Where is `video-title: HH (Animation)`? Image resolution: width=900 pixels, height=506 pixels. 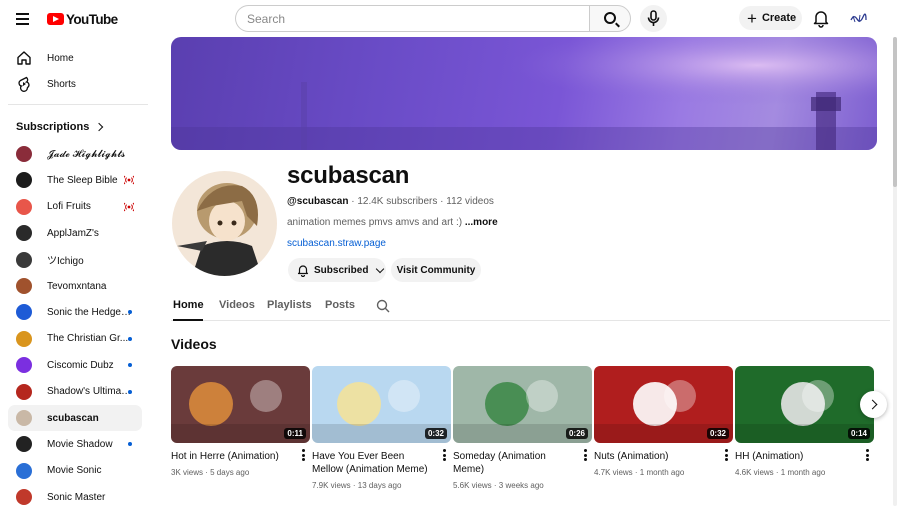
video-title: HH (Animation) is located at coordinates (797, 456).